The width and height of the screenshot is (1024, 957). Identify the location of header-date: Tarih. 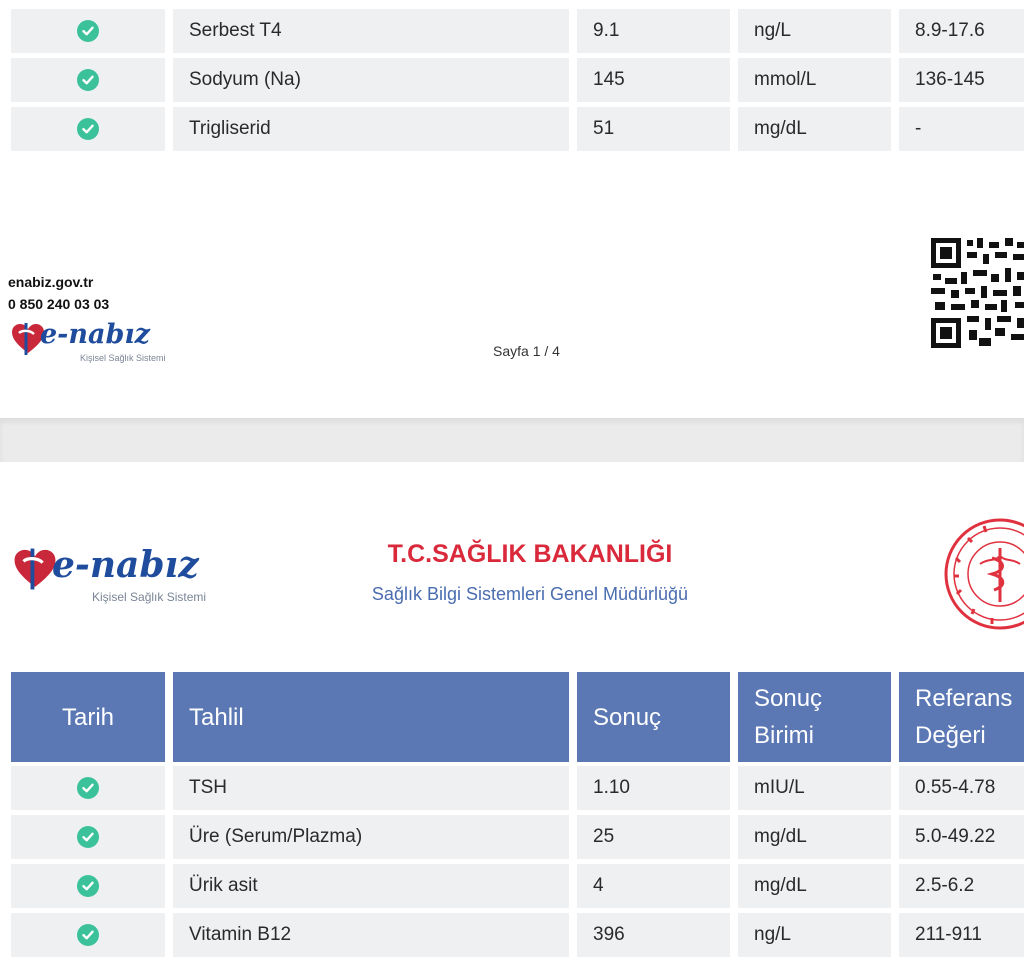
(88, 717).